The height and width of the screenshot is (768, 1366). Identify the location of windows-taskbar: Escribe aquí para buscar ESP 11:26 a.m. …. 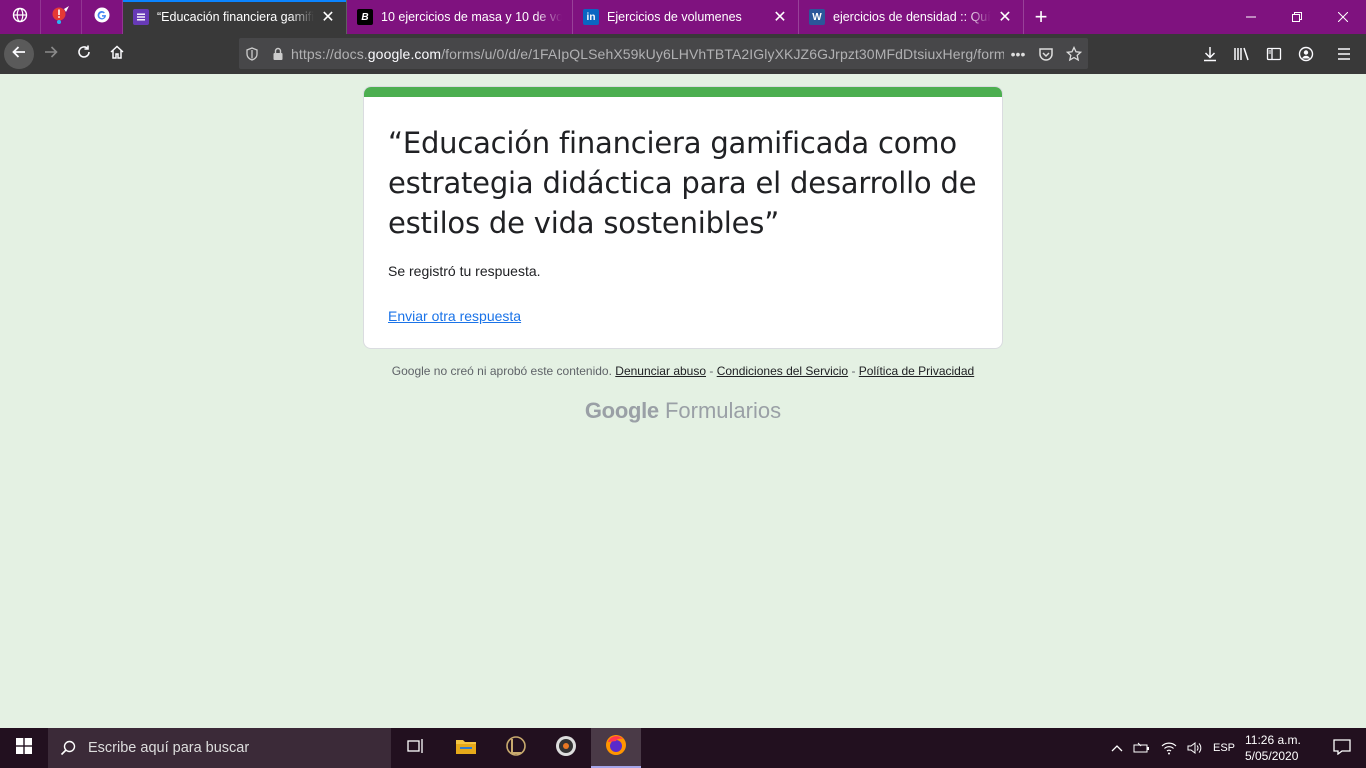
(683, 748).